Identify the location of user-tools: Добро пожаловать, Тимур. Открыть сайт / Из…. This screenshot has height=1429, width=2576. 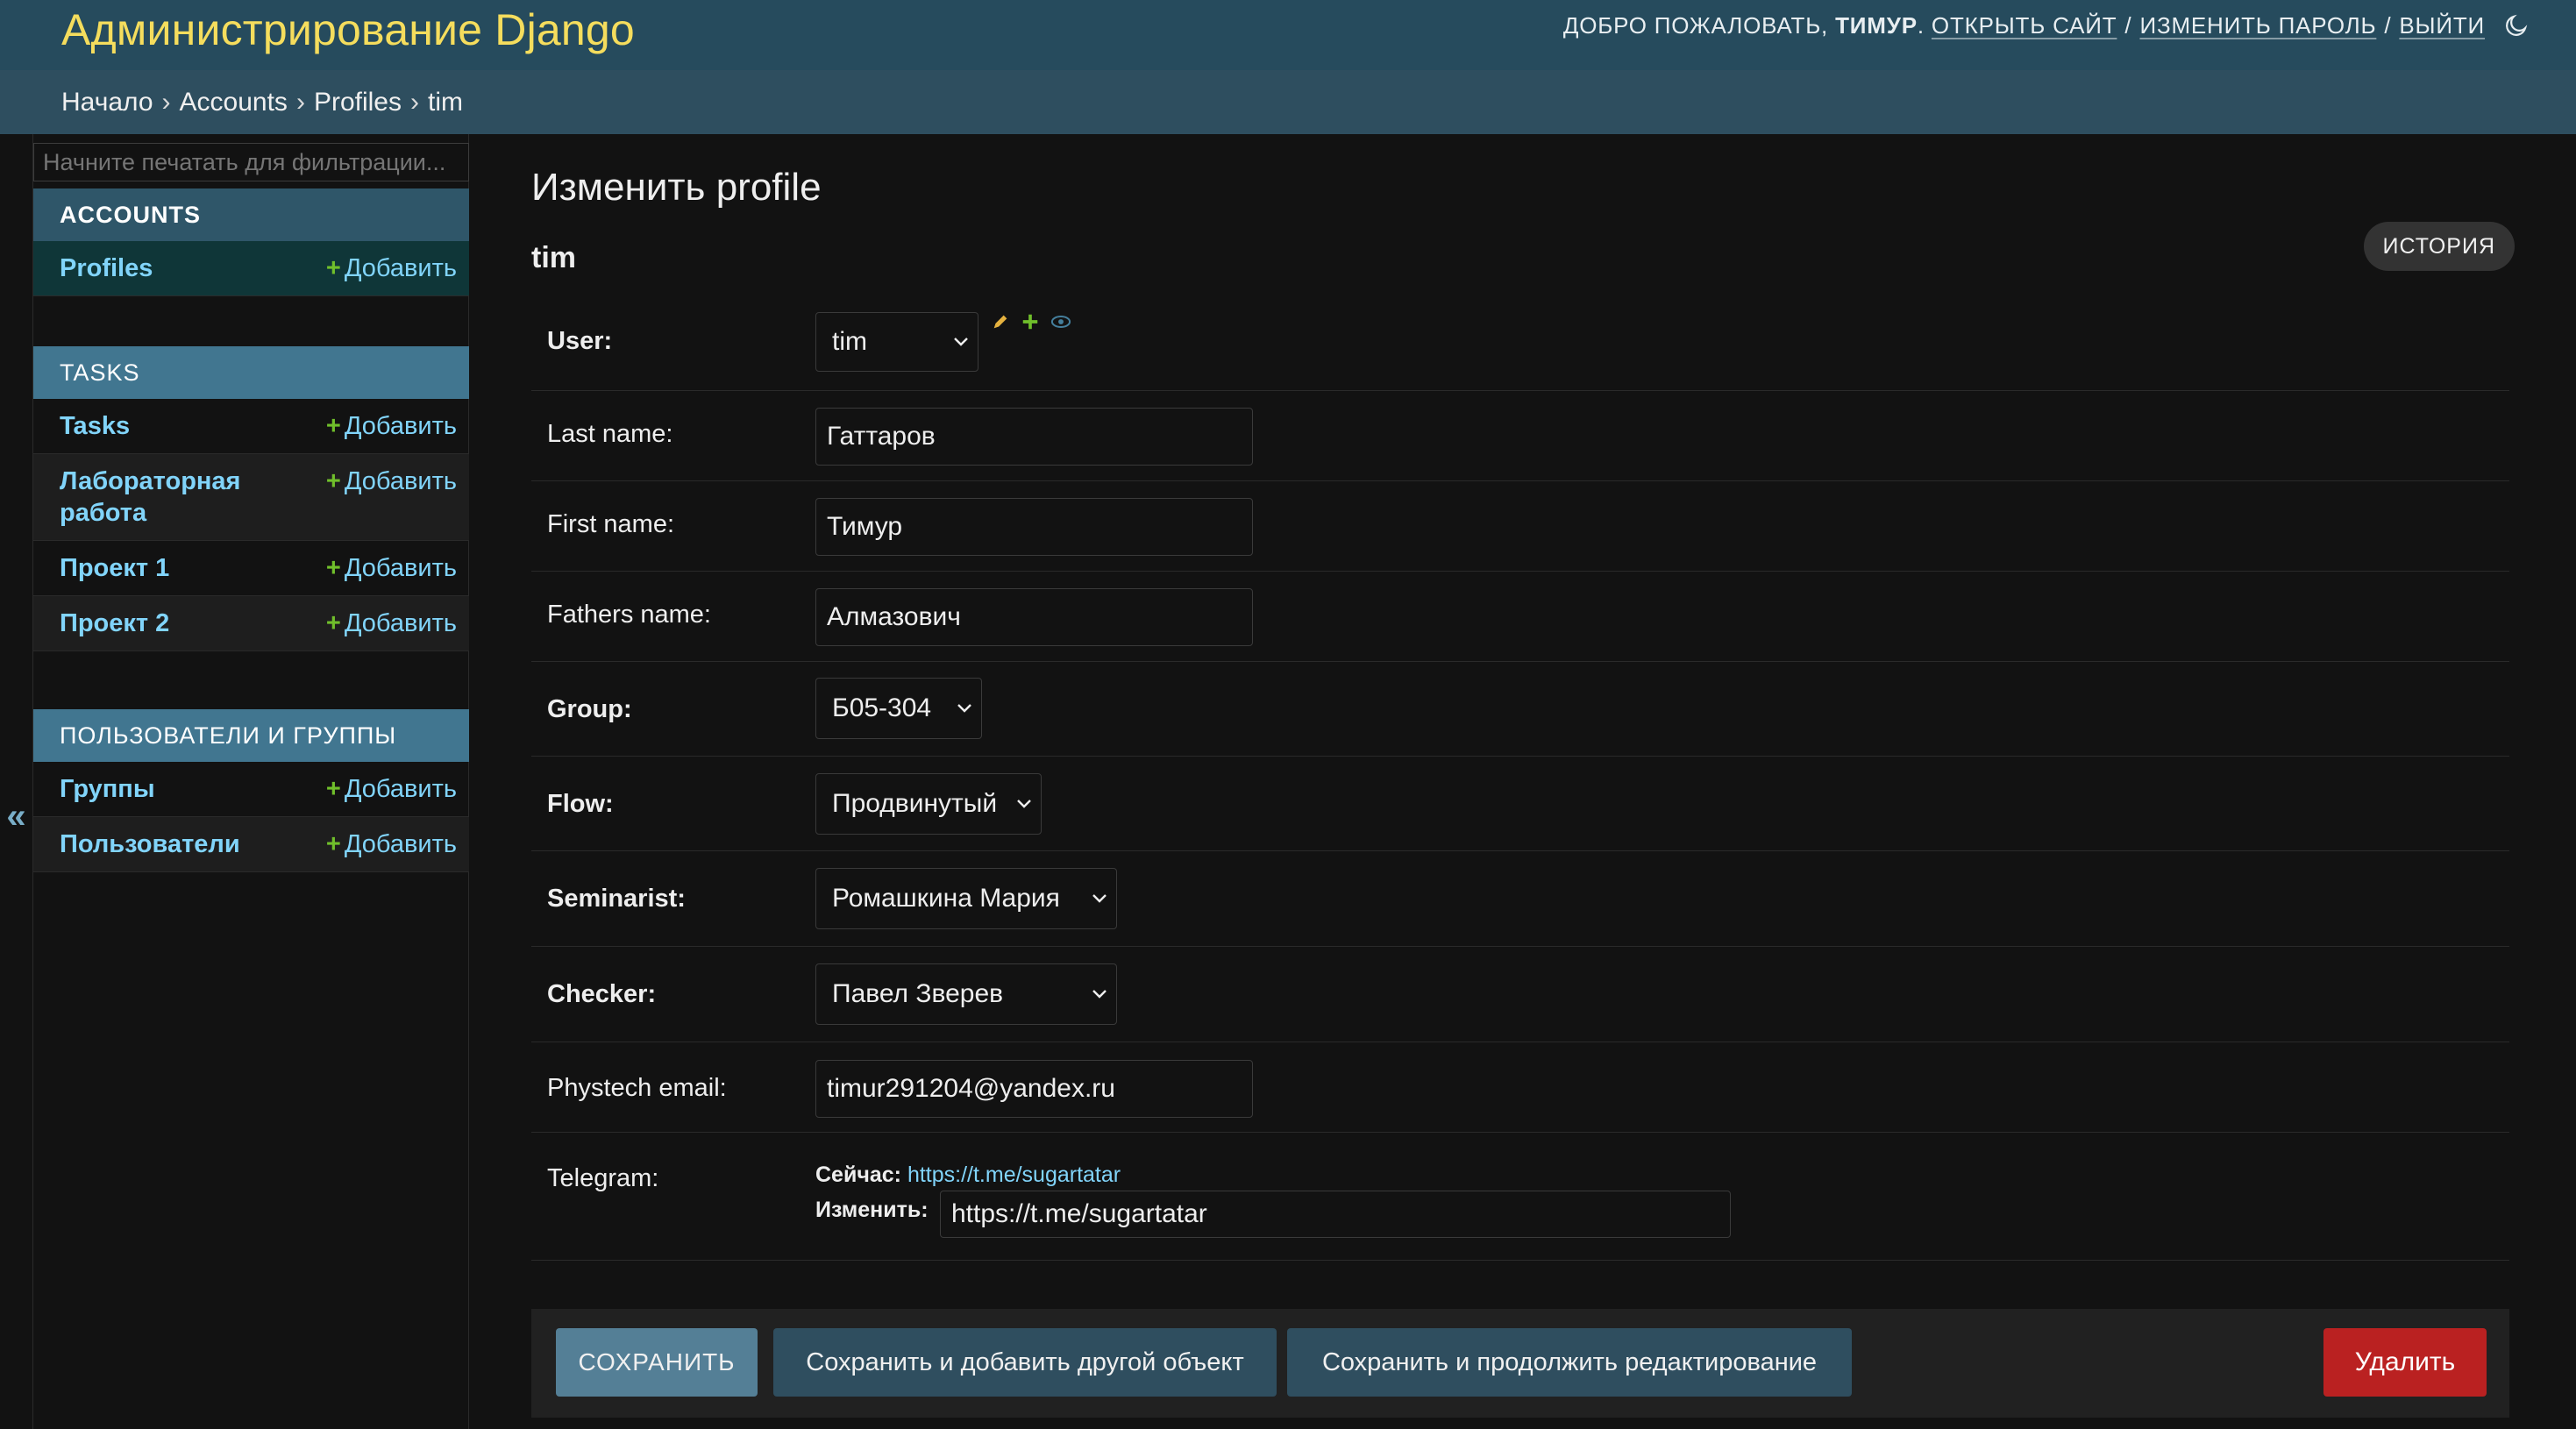
(2047, 25).